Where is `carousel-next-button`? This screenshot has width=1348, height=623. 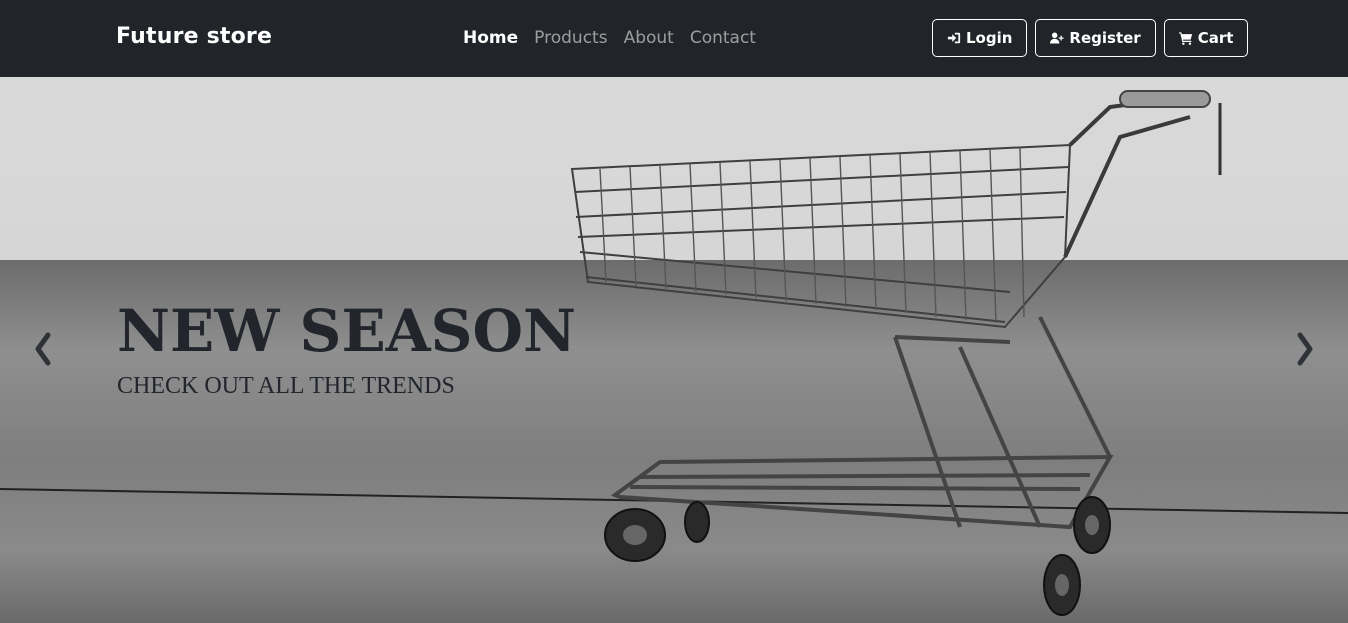
carousel-next-button is located at coordinates (1306, 349).